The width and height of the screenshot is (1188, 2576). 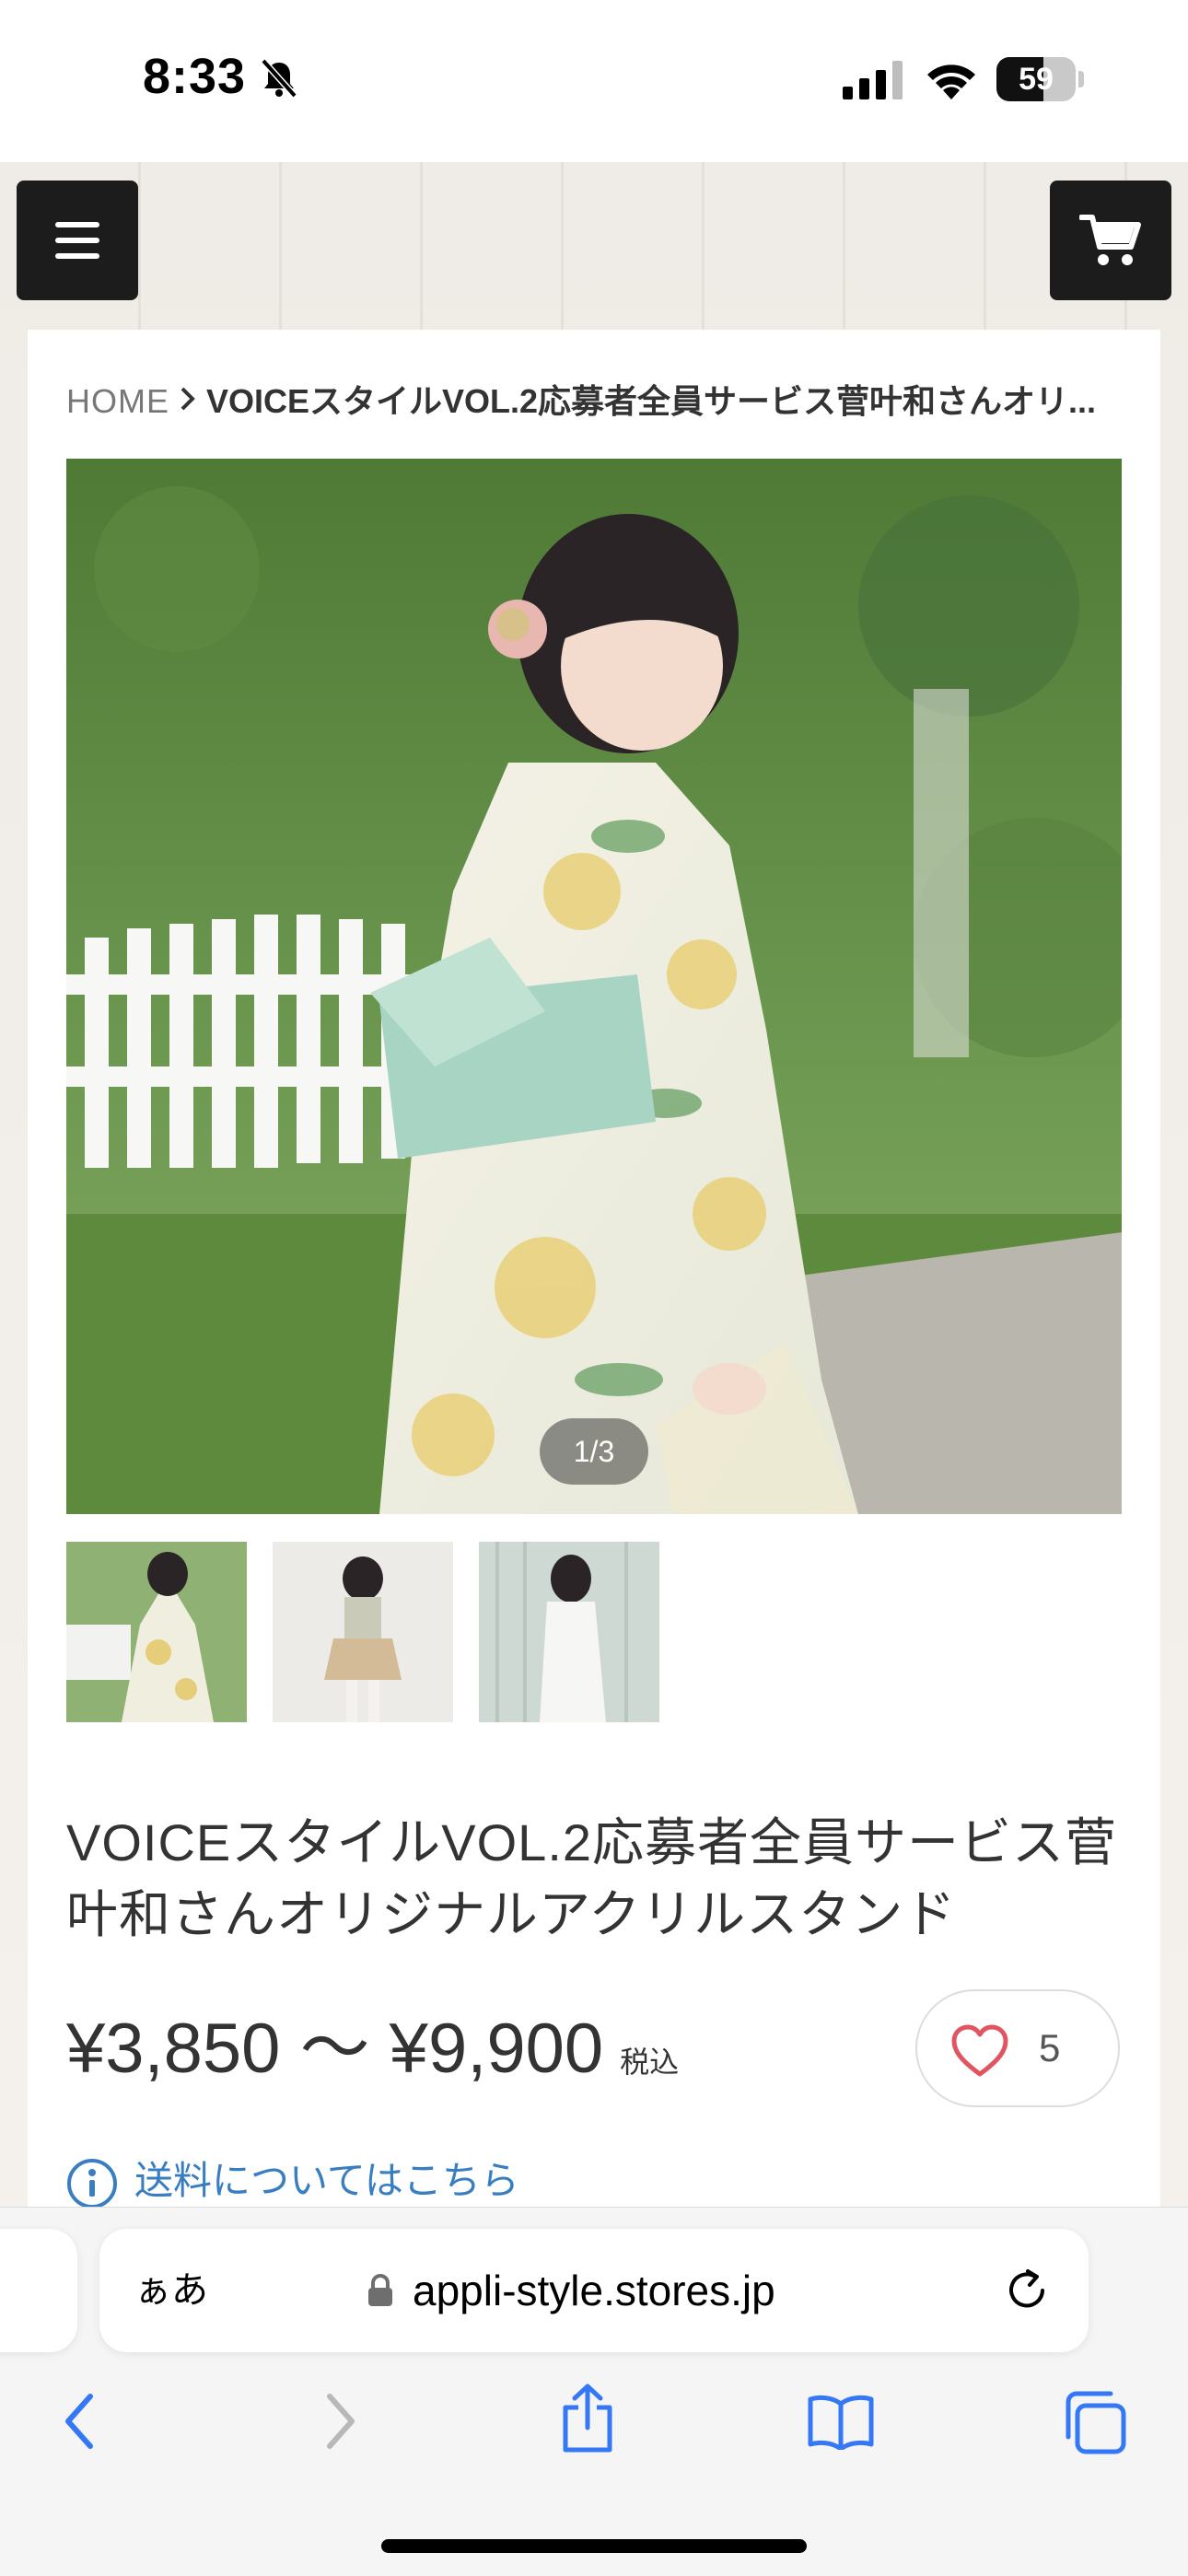 I want to click on shipping-link-label: 送料についてはこちら, so click(x=326, y=2180).